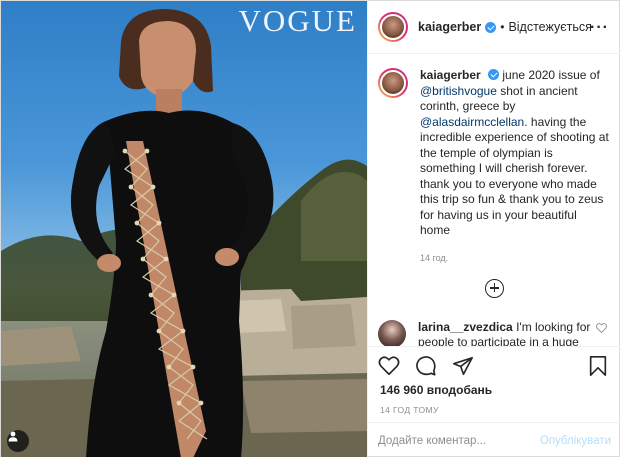 The image size is (620, 457). I want to click on like-comment-icon, so click(601, 327).